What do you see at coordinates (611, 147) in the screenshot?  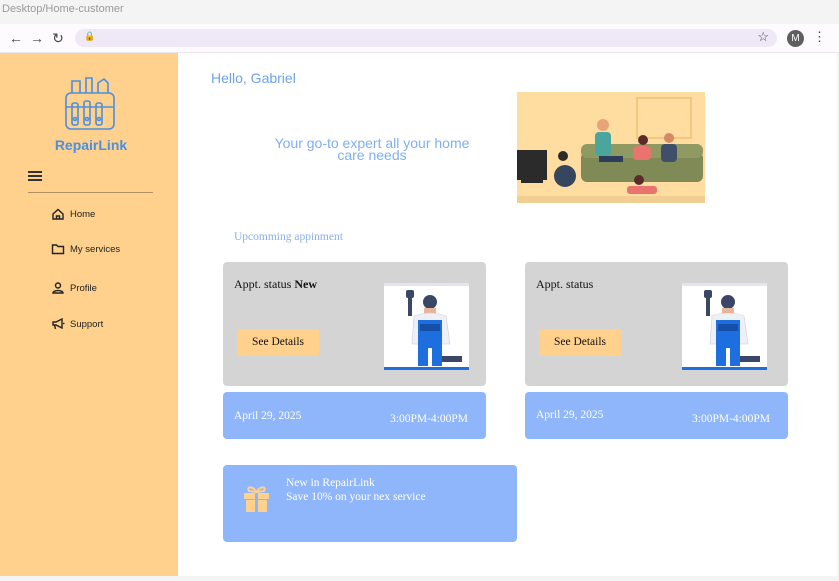 I see `family-illustration` at bounding box center [611, 147].